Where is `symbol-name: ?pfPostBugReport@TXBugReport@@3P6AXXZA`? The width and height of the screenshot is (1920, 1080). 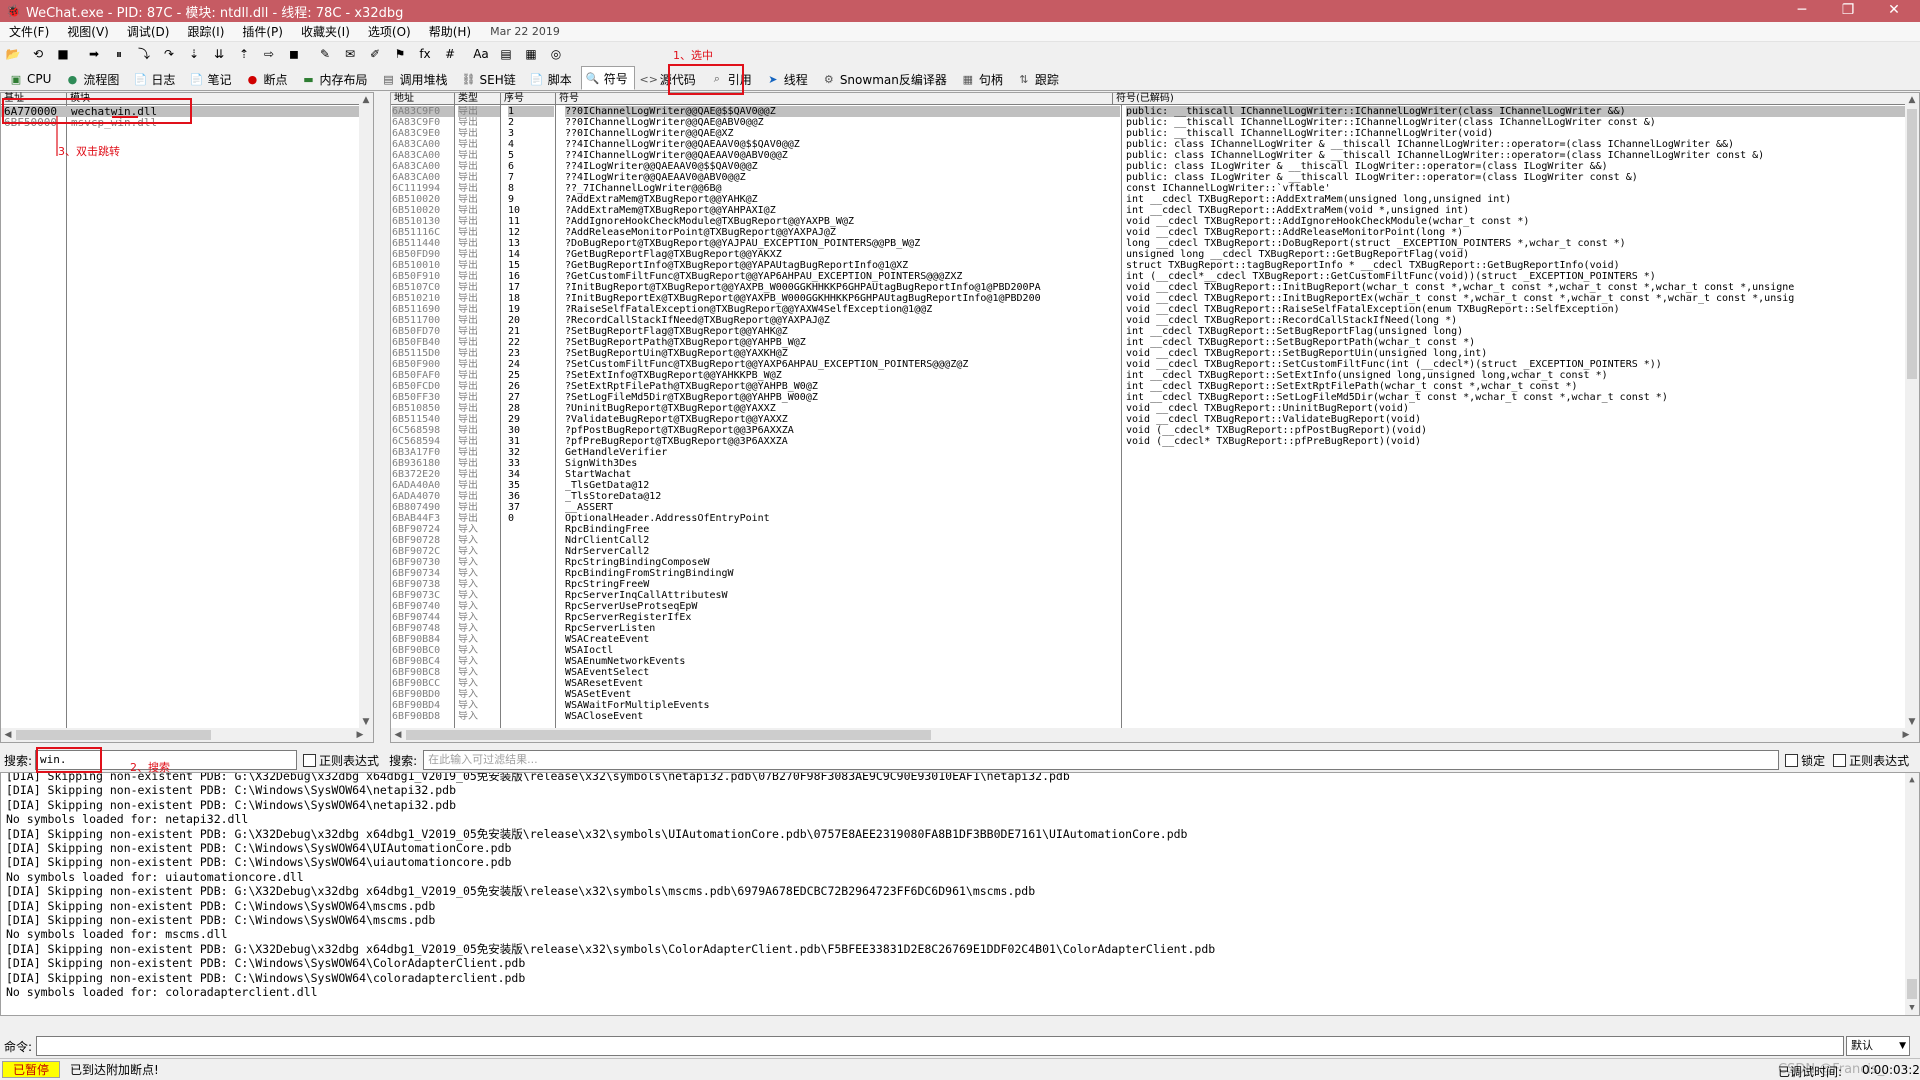 symbol-name: ?pfPostBugReport@TXBugReport@@3P6AXXZA is located at coordinates (842, 430).